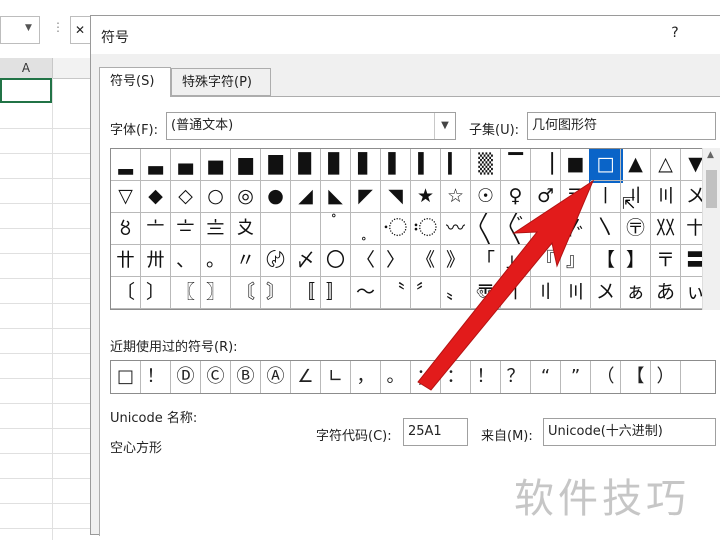  I want to click on symbol-cell: ▽, so click(126, 197).